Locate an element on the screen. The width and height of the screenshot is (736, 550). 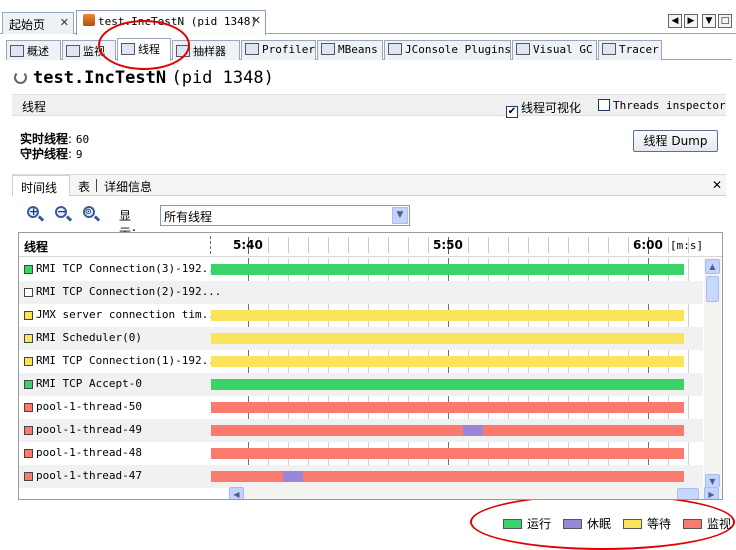
horizontal-scrollbar: ◀ ▶ is located at coordinates (475, 493).